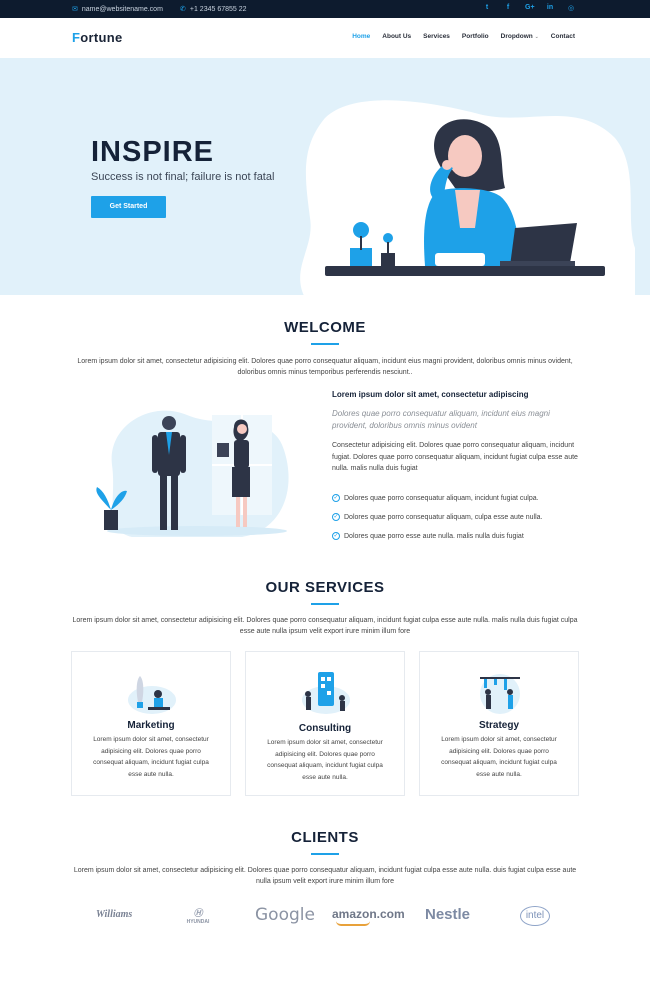 The height and width of the screenshot is (987, 650). I want to click on business-people-illustration, so click(192, 473).